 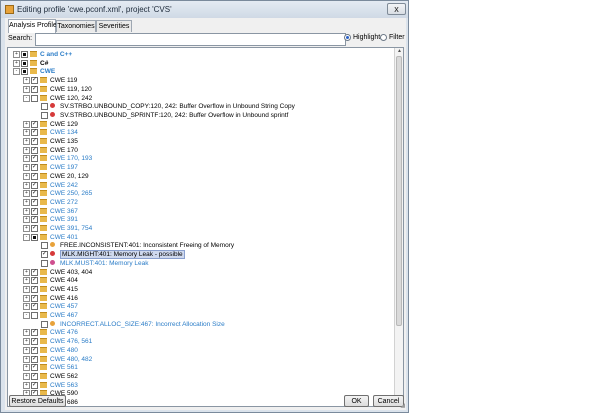 What do you see at coordinates (200, 176) in the screenshot?
I see `tree-row: + CWE 20, 129` at bounding box center [200, 176].